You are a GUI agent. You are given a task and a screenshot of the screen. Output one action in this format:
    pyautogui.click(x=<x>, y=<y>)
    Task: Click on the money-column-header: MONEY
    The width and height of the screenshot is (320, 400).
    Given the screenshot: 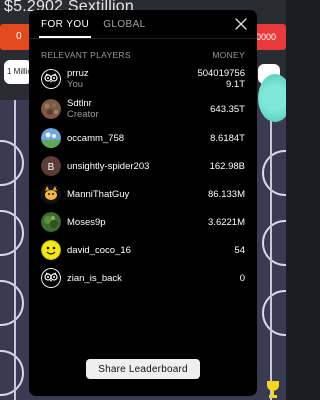 What is the action you would take?
    pyautogui.click(x=228, y=55)
    